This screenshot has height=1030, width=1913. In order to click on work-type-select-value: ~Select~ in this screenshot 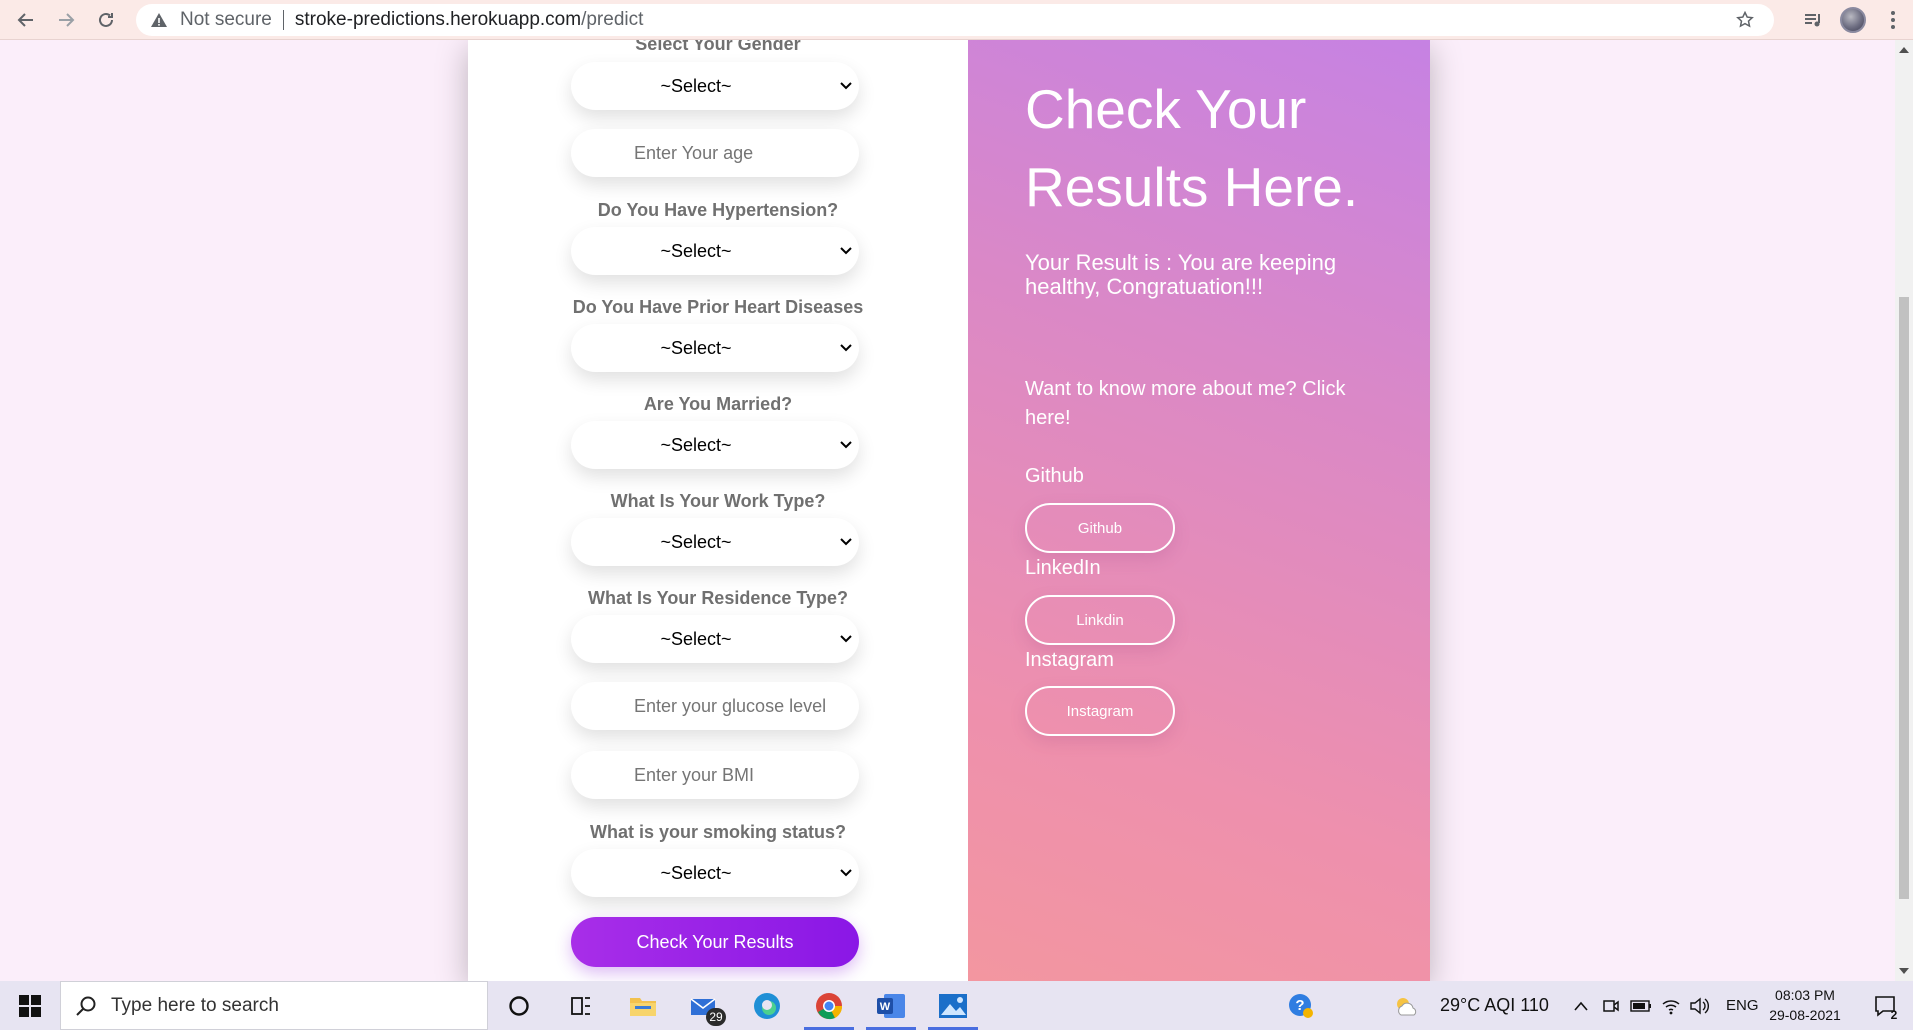, I will do `click(696, 541)`.